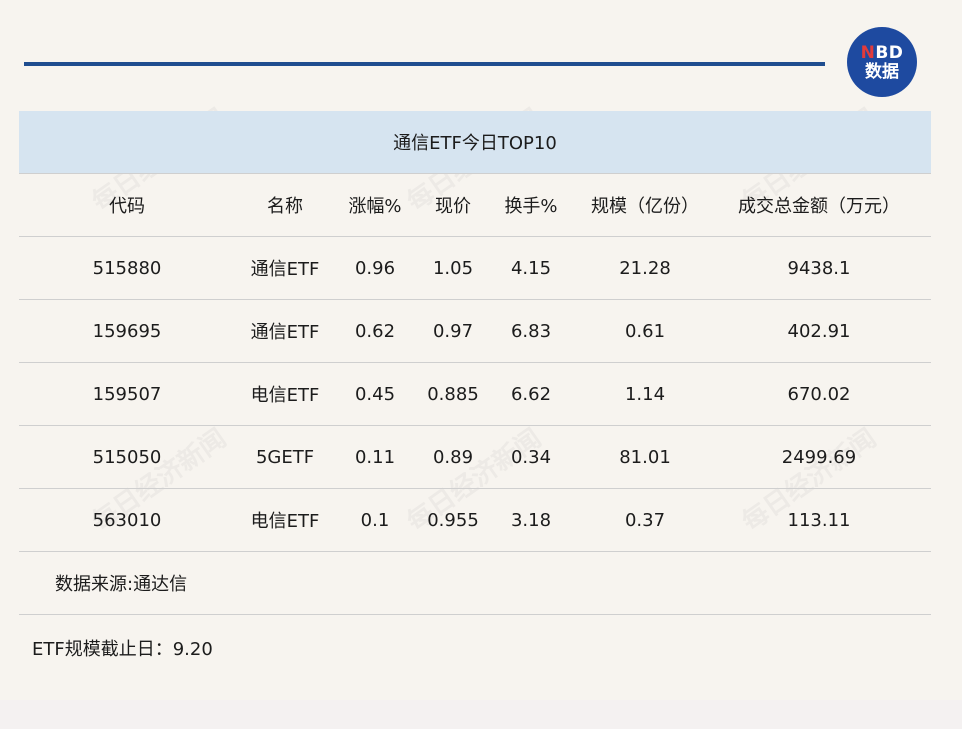  Describe the element at coordinates (531, 457) in the screenshot. I see `cell-turnover: 0.34` at that location.